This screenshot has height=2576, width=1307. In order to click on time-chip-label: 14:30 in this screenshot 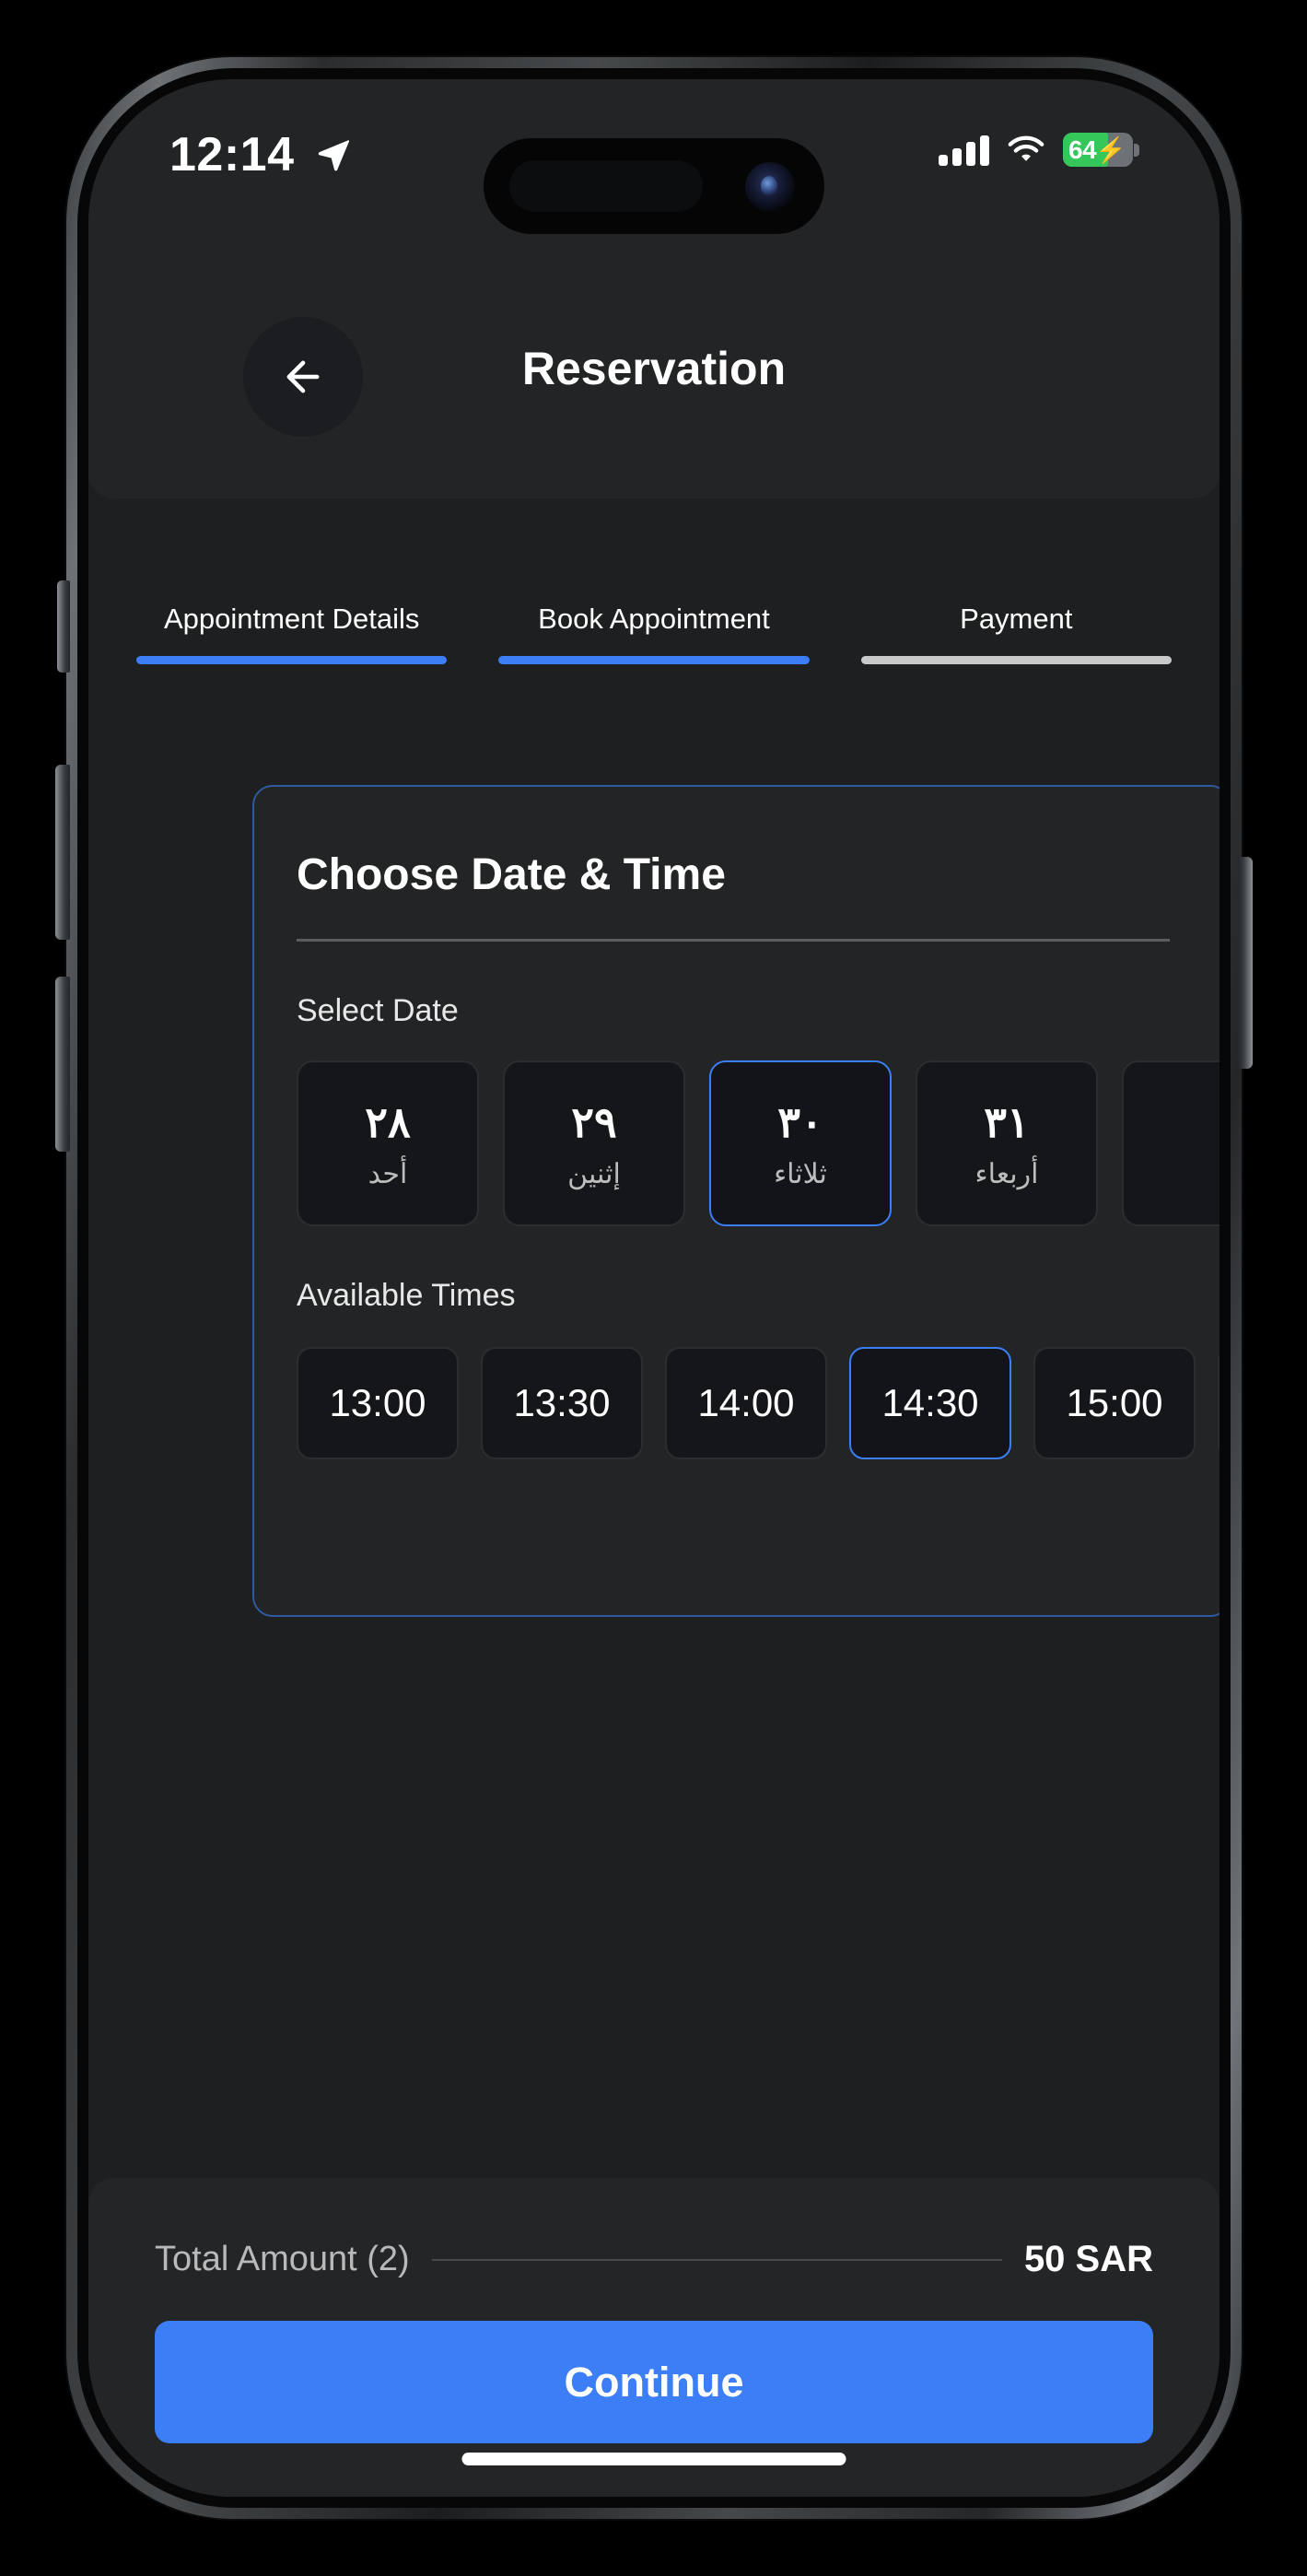, I will do `click(930, 1403)`.